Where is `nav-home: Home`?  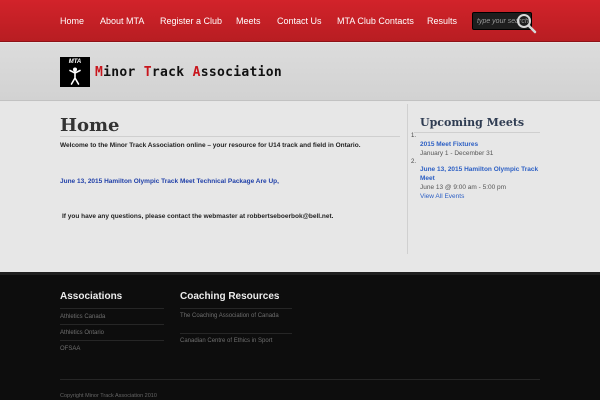
nav-home: Home is located at coordinates (72, 21).